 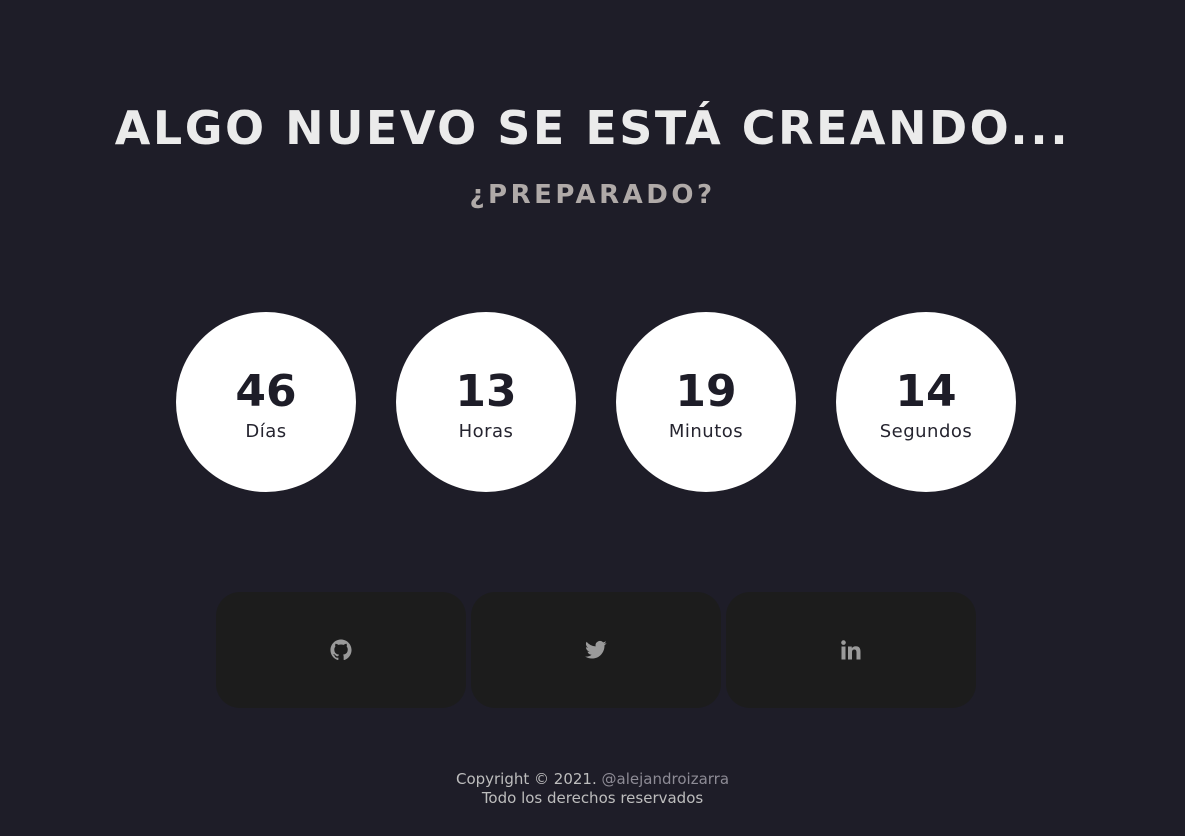 I want to click on rights-text: Todo los derechos reservados, so click(x=592, y=798).